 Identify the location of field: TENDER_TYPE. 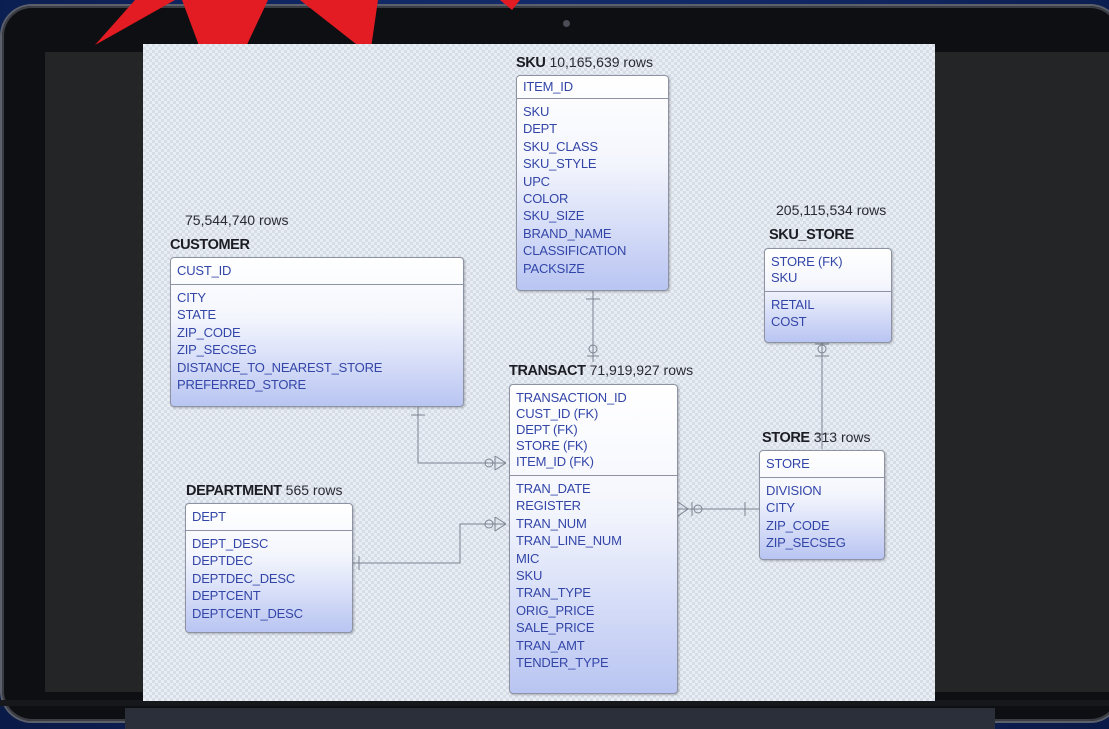
(562, 663).